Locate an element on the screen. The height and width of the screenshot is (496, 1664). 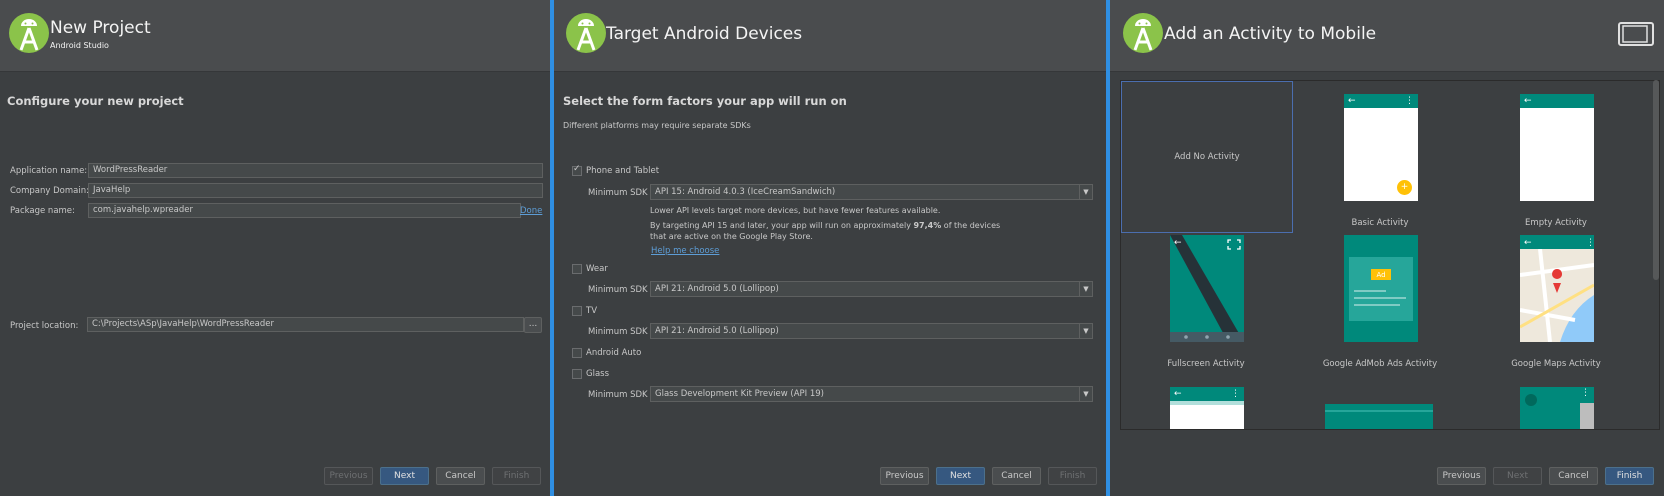
activity-tile-partial: ⋮ is located at coordinates (1557, 408).